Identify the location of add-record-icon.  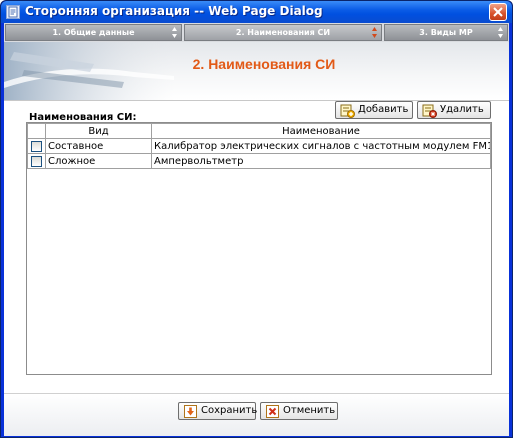
(347, 111).